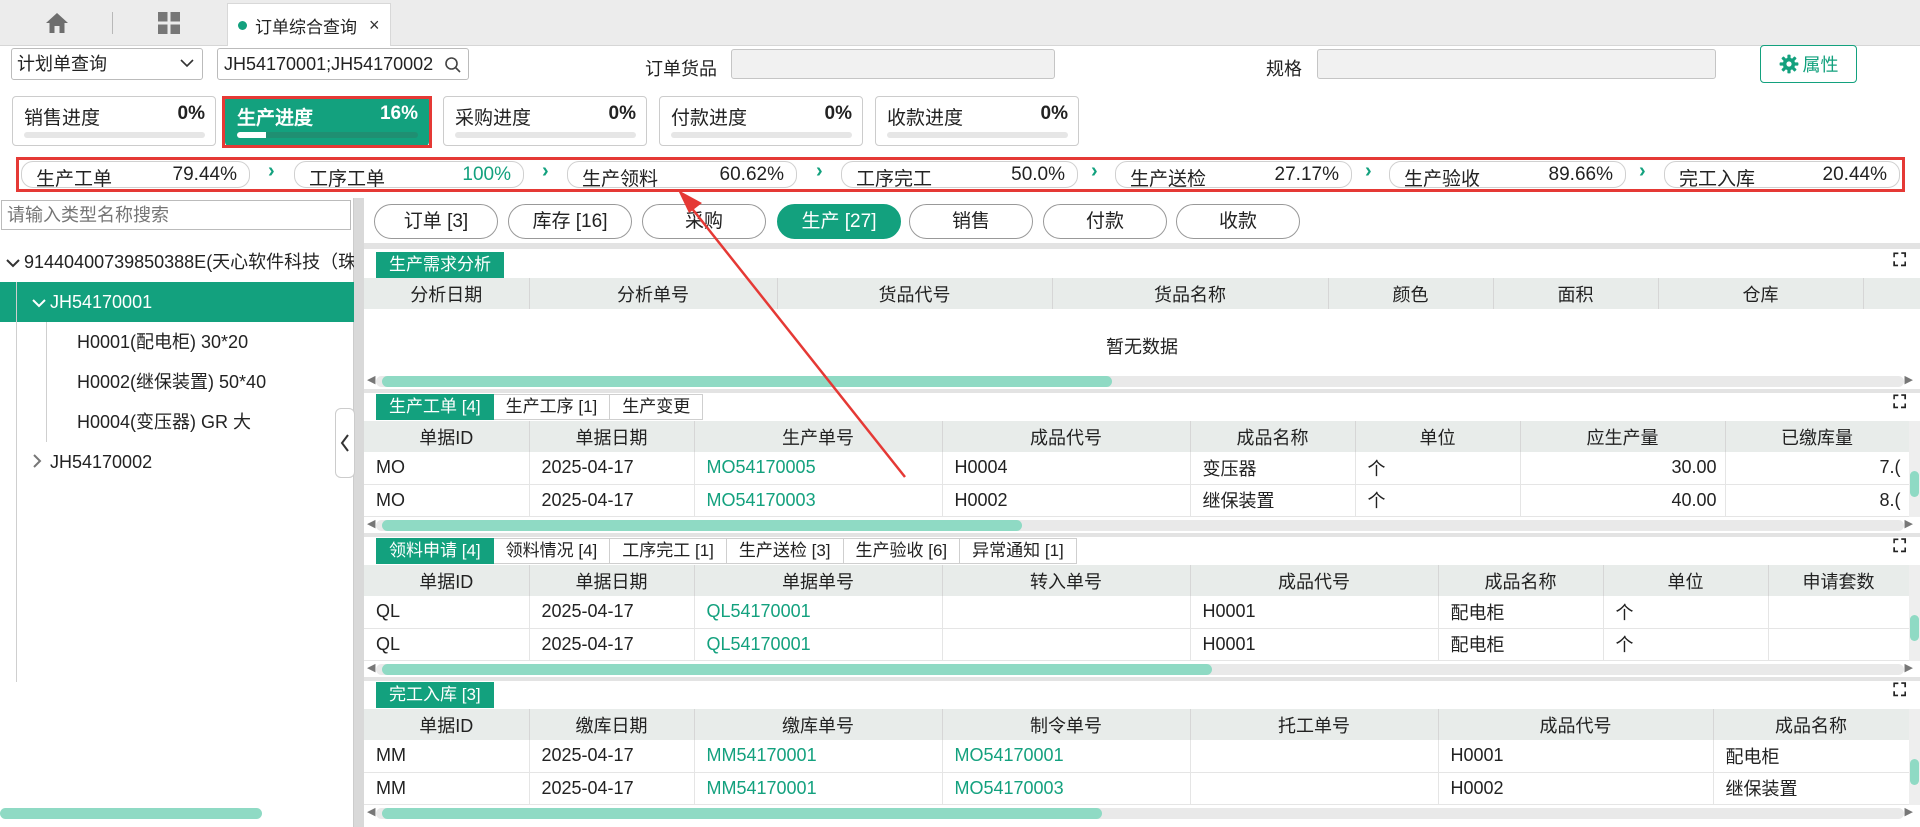 The height and width of the screenshot is (827, 1920). What do you see at coordinates (785, 551) in the screenshot?
I see `tab-inspection: 生产送检 [3]` at bounding box center [785, 551].